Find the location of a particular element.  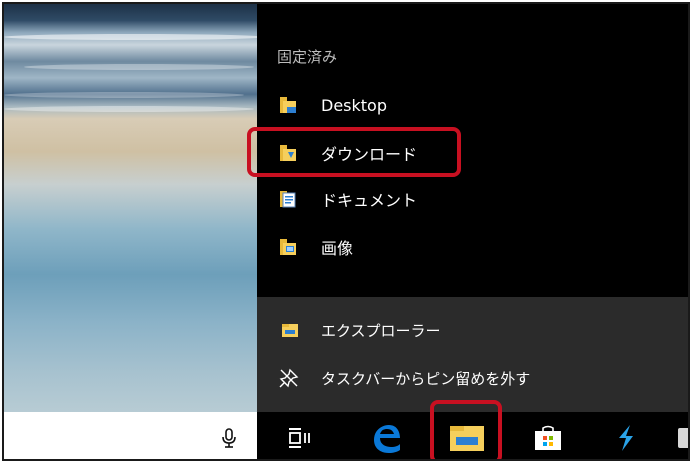

edge-button is located at coordinates (386, 435).